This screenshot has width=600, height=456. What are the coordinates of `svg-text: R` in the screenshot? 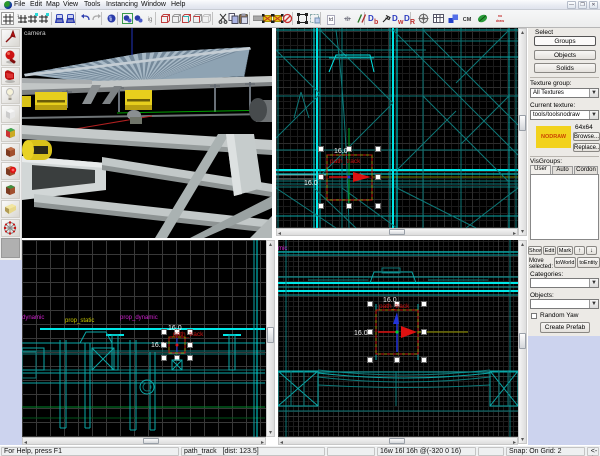 It's located at (412, 22).